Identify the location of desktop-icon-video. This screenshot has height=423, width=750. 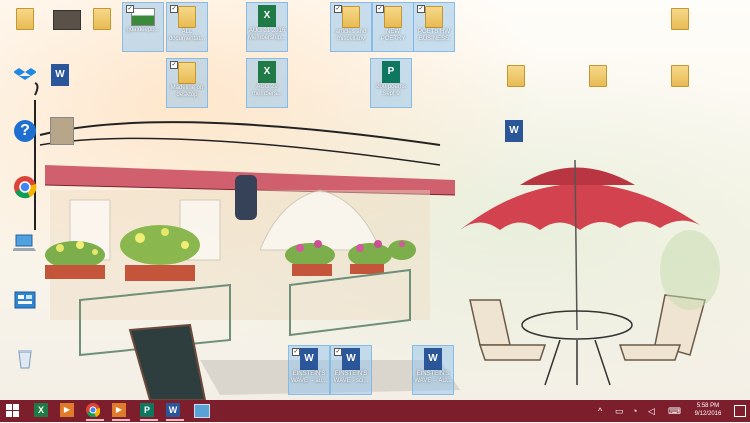
(67, 17).